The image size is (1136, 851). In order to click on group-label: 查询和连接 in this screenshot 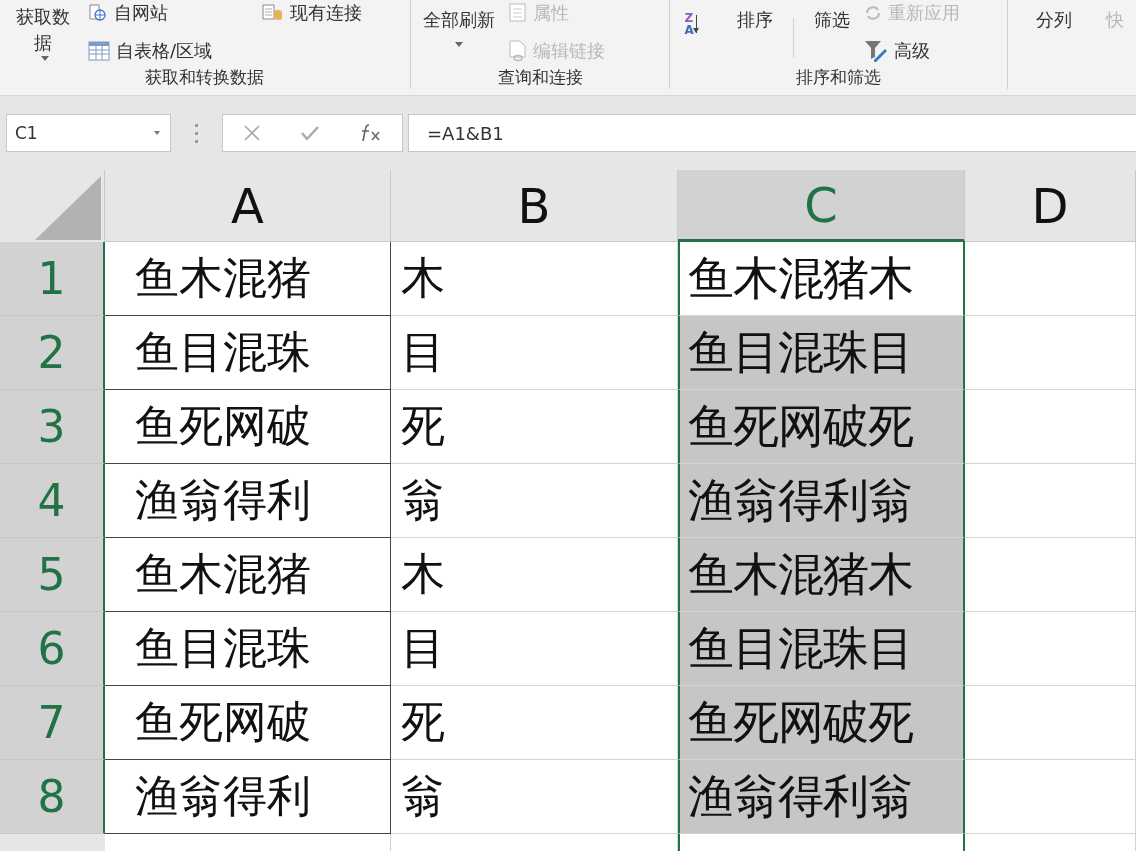, I will do `click(540, 77)`.